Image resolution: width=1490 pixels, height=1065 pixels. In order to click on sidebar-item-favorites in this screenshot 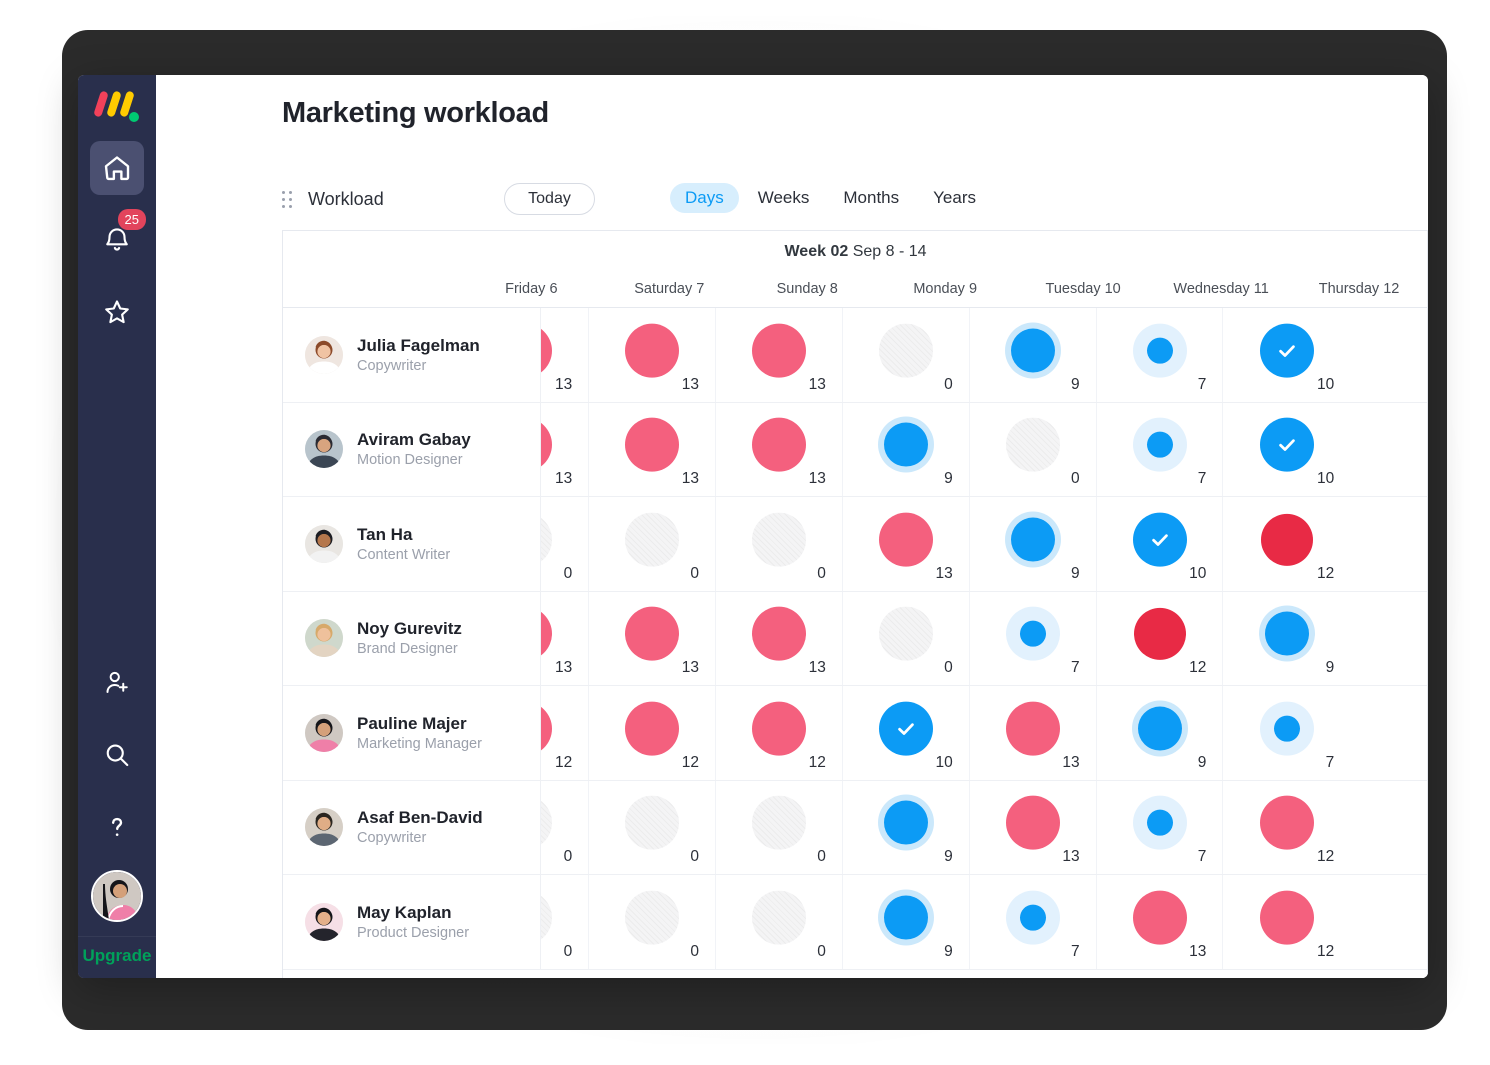, I will do `click(117, 312)`.